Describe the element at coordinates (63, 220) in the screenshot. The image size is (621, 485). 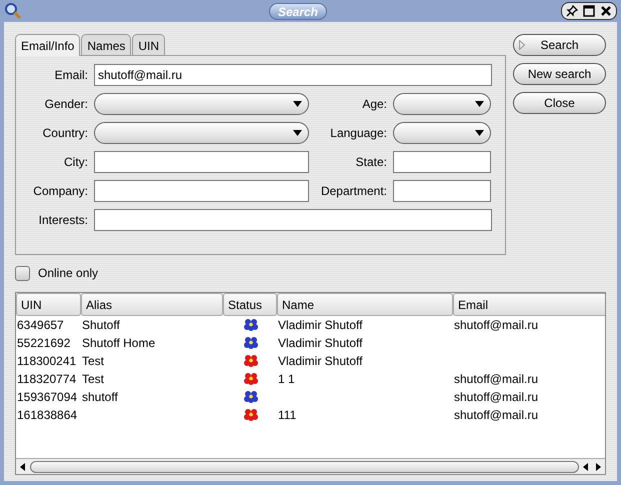
I see `field-label: Interests:` at that location.